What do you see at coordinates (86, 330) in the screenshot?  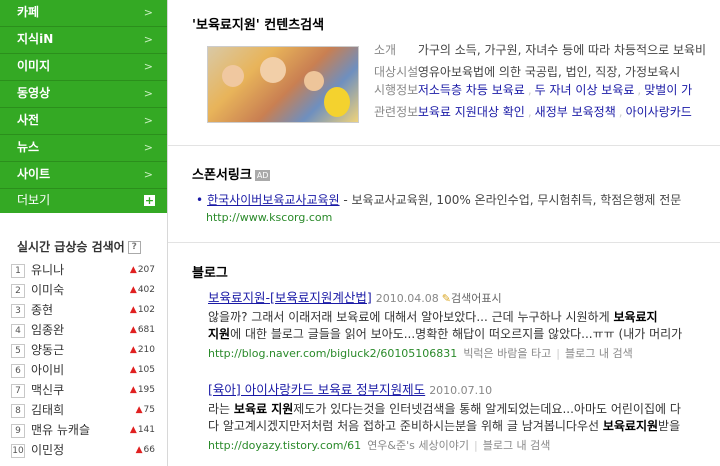 I see `realtime-item: 4 임종완 ▲681` at bounding box center [86, 330].